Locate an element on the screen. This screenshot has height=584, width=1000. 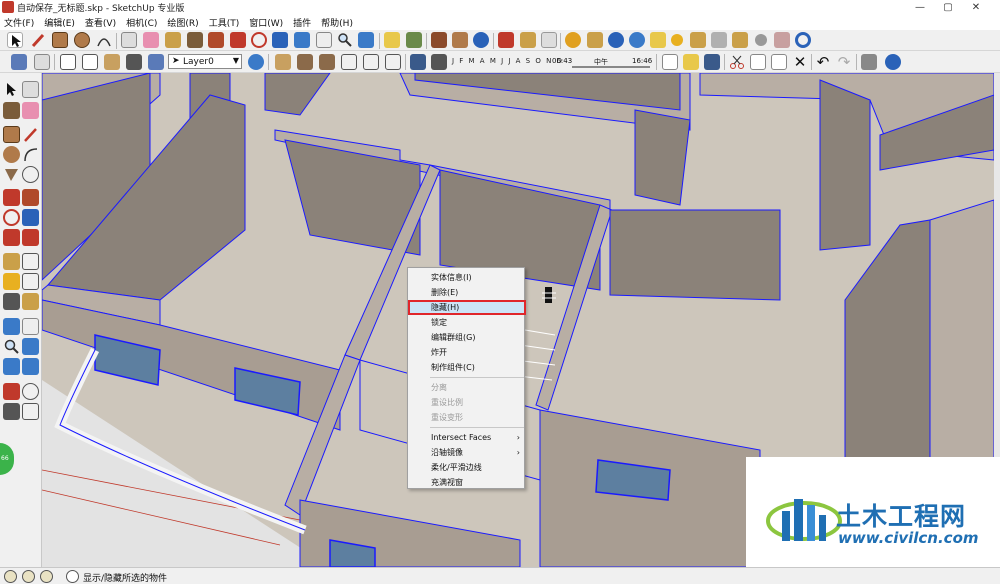
plugin-ring-icon is located at coordinates (803, 40).